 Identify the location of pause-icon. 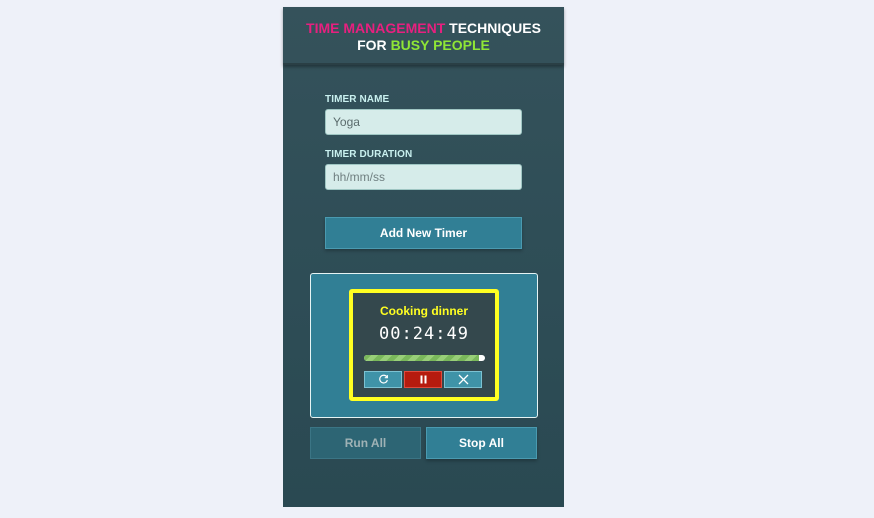
(423, 379).